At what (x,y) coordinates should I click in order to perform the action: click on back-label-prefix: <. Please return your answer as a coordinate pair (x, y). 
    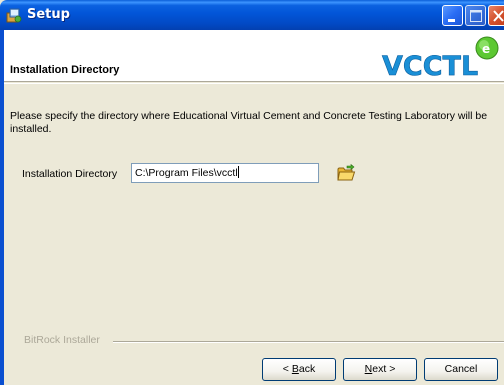
    Looking at the image, I should click on (287, 369).